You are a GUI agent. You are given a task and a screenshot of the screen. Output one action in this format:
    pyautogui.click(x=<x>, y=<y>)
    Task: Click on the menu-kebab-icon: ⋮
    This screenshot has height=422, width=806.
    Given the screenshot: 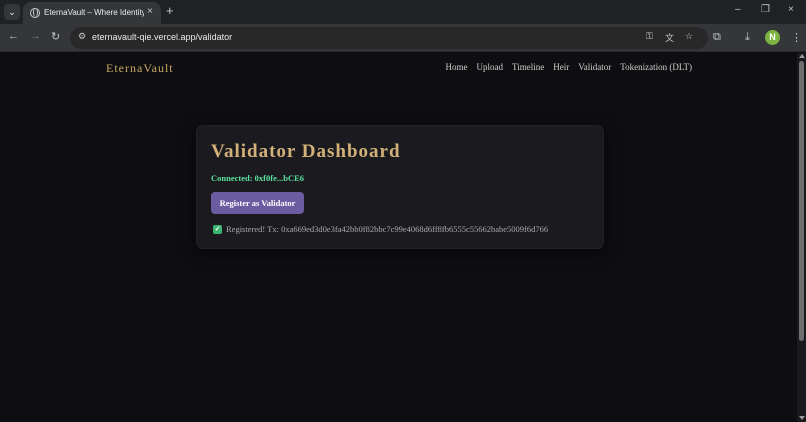 What is the action you would take?
    pyautogui.click(x=796, y=37)
    